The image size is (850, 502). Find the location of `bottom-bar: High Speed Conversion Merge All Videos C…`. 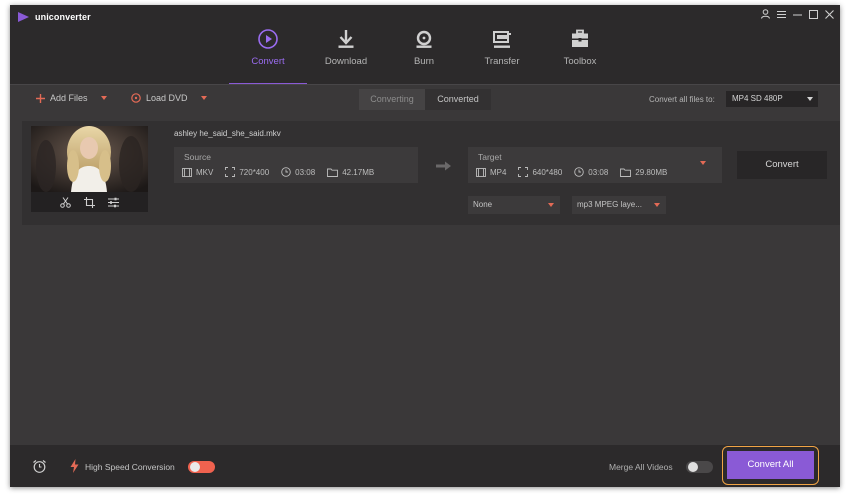

bottom-bar: High Speed Conversion Merge All Videos C… is located at coordinates (425, 466).